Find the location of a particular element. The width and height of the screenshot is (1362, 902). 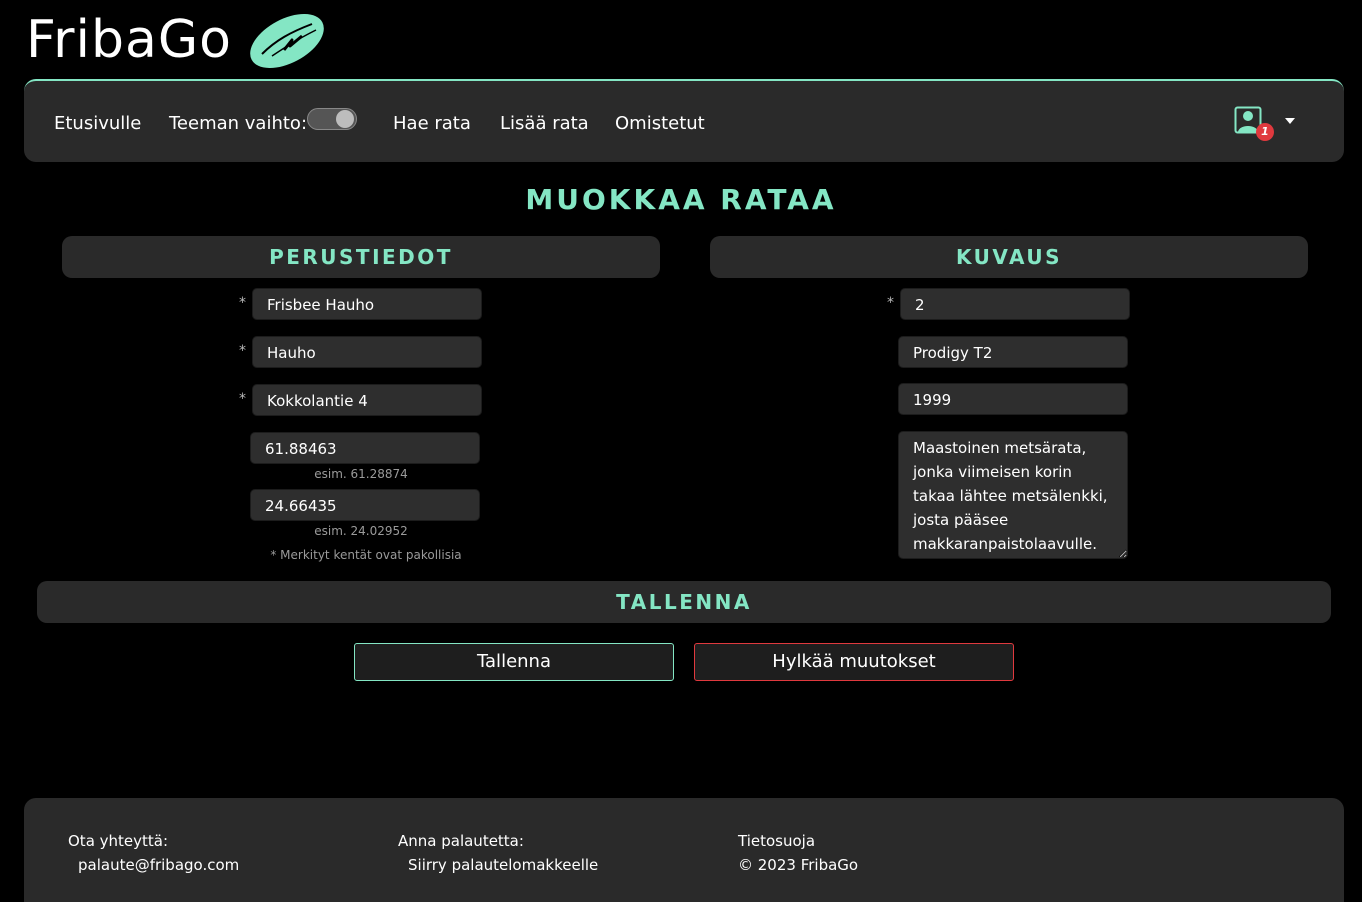

feedback-label: Anna palautetta: is located at coordinates (461, 841).